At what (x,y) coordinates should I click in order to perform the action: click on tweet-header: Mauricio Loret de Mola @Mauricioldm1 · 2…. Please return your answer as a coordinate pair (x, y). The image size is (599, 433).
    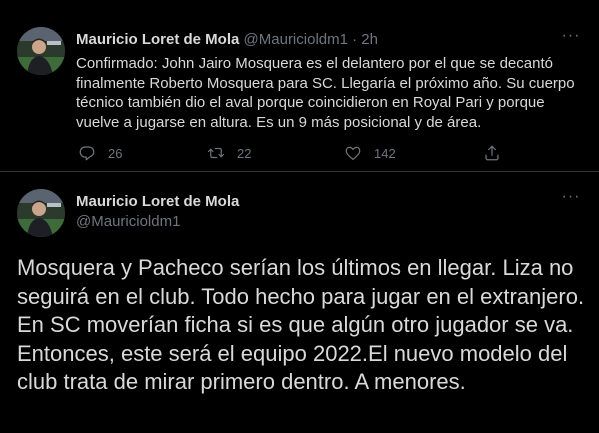
    Looking at the image, I should click on (227, 40).